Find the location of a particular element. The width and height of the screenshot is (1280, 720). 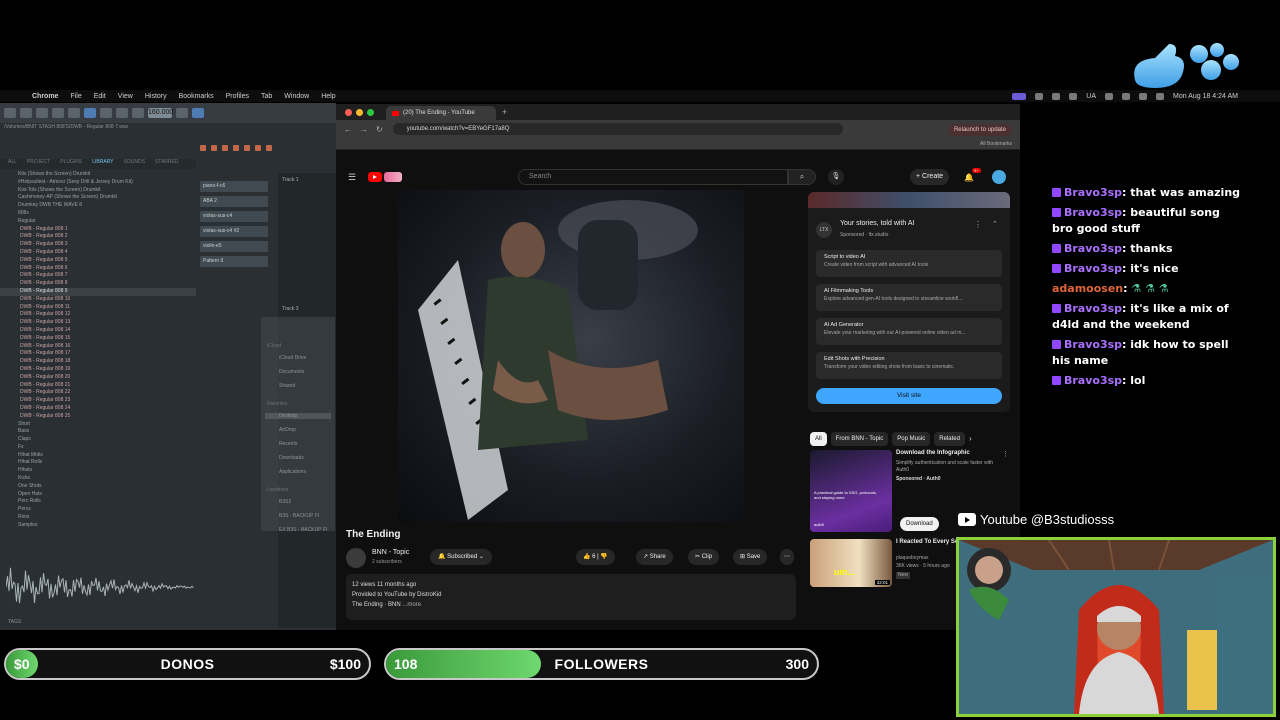

chevron-right-icon: › is located at coordinates (970, 439).